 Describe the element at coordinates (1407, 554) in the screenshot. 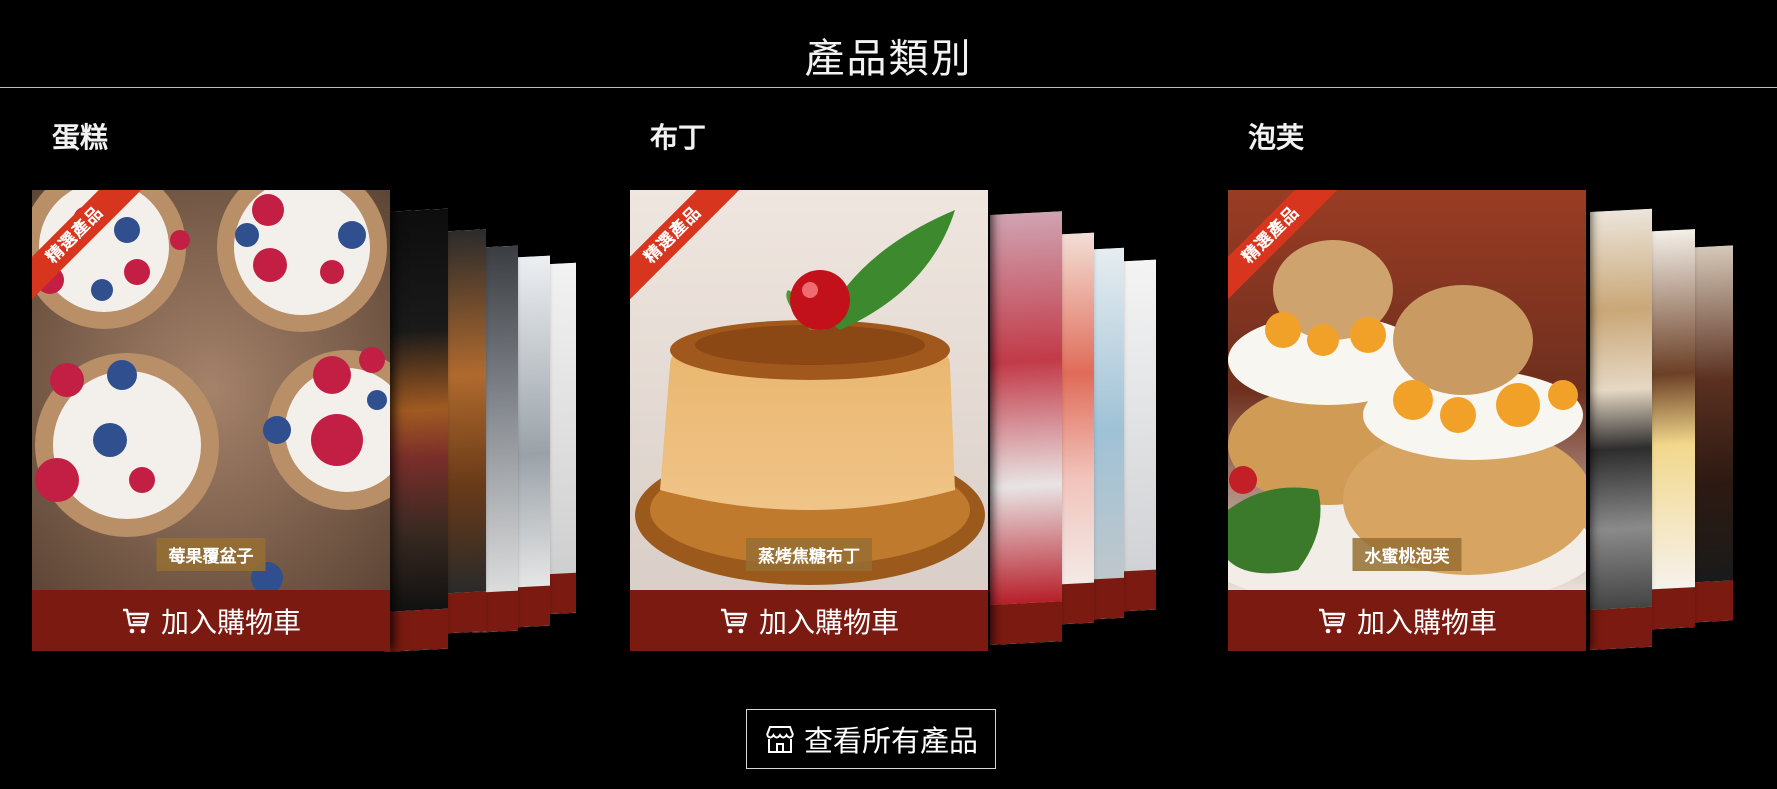

I see `product-name: 水蜜桃泡芙` at that location.